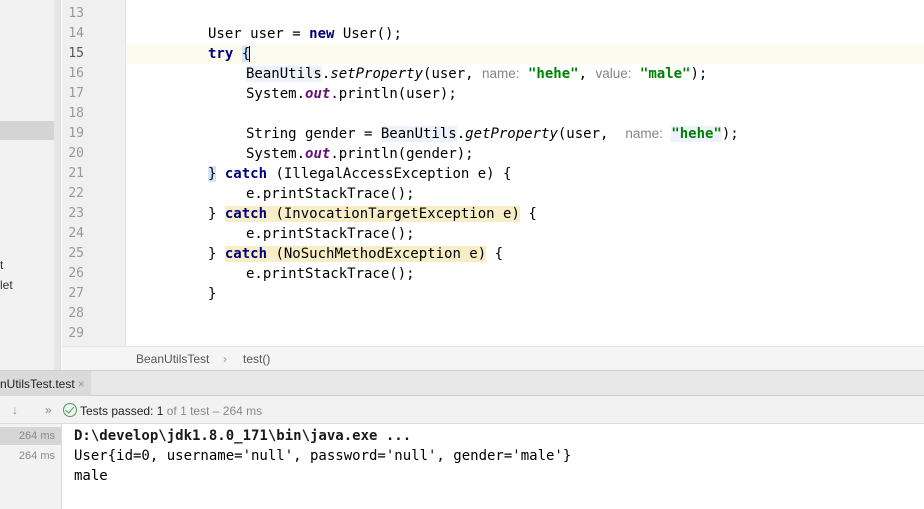 The image size is (924, 509). What do you see at coordinates (393, 94) in the screenshot?
I see `token: .println(user);` at bounding box center [393, 94].